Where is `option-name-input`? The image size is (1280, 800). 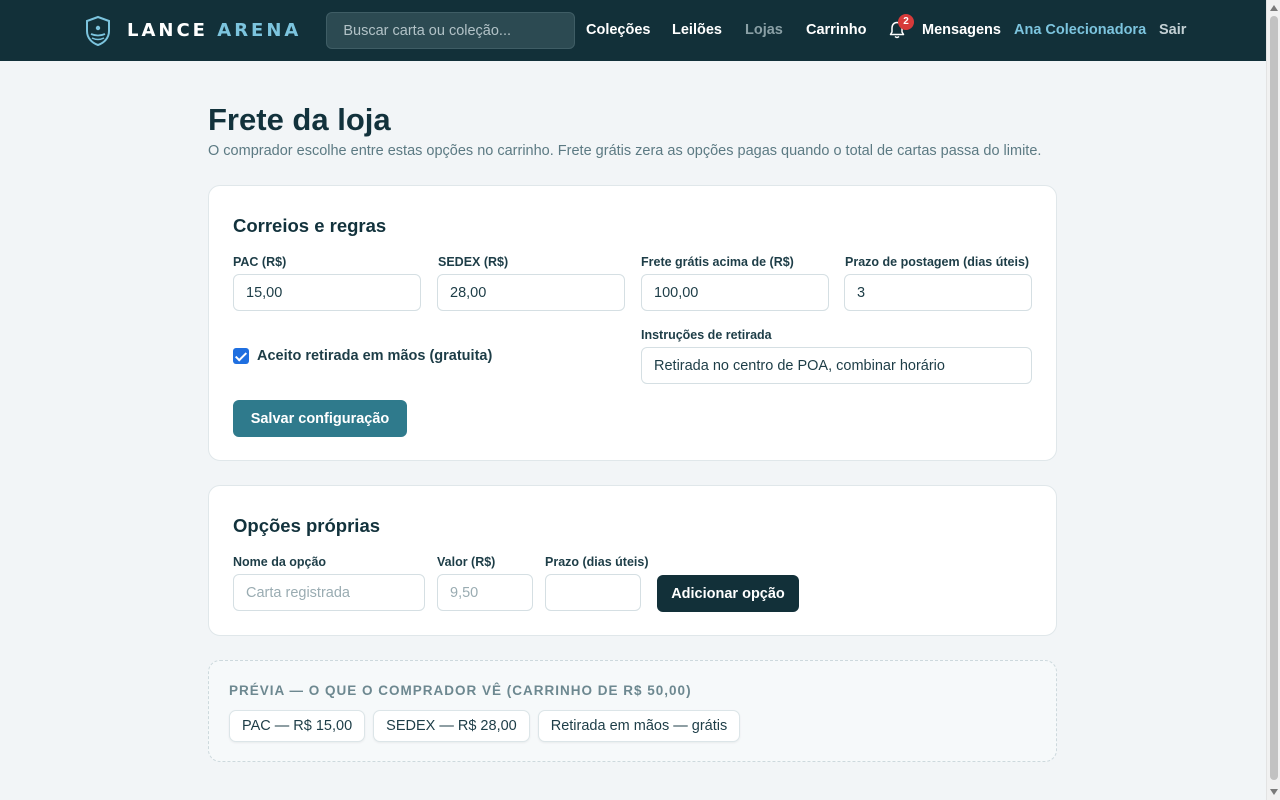 option-name-input is located at coordinates (329, 592).